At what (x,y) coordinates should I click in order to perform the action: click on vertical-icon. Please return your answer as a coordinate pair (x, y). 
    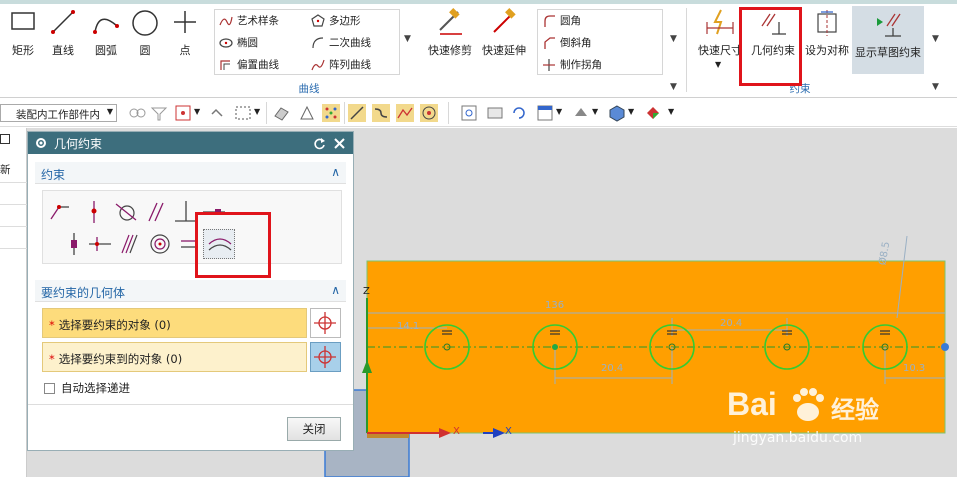
    Looking at the image, I should click on (74, 244).